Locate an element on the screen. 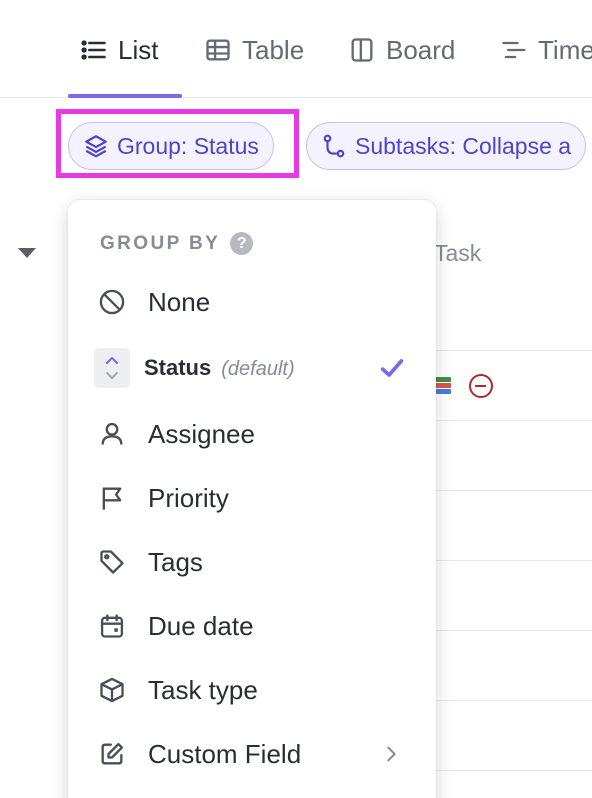 The image size is (592, 798). edit-icon is located at coordinates (112, 754).